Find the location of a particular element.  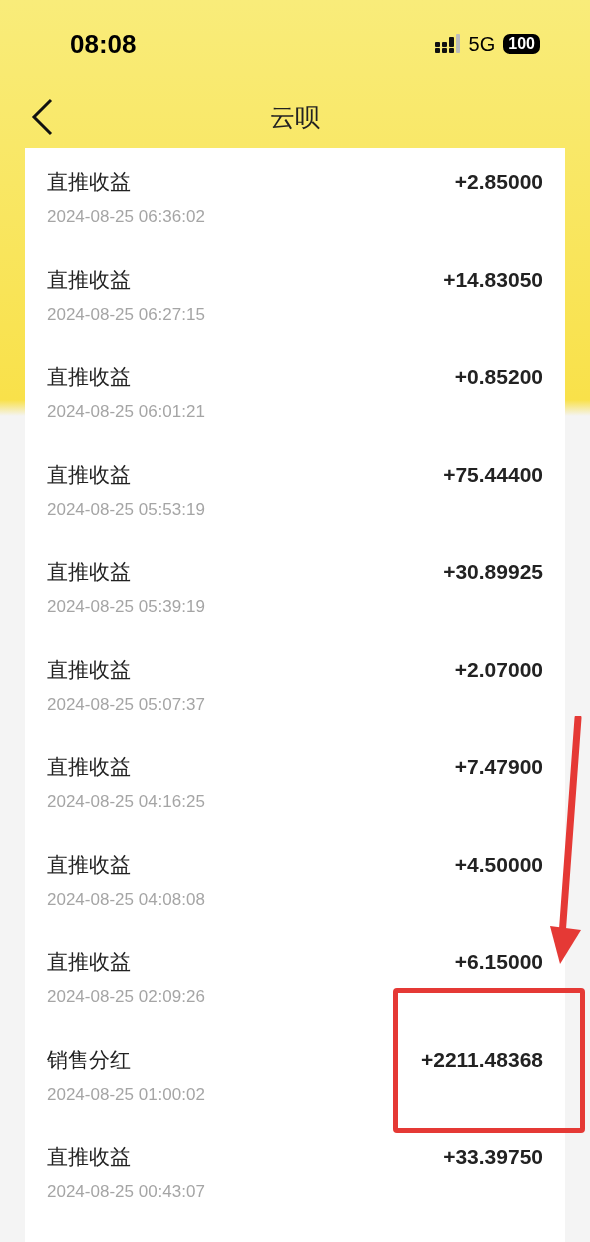

status-time: 08:08 is located at coordinates (103, 44).